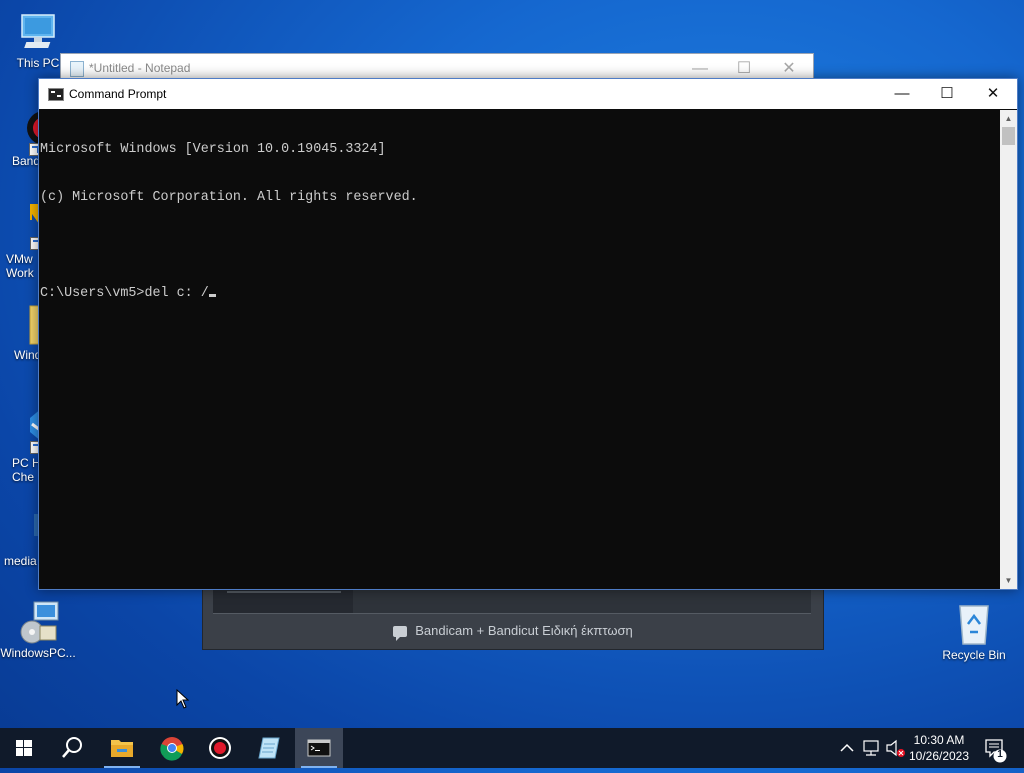  I want to click on taskbar-command-prompt, so click(319, 748).